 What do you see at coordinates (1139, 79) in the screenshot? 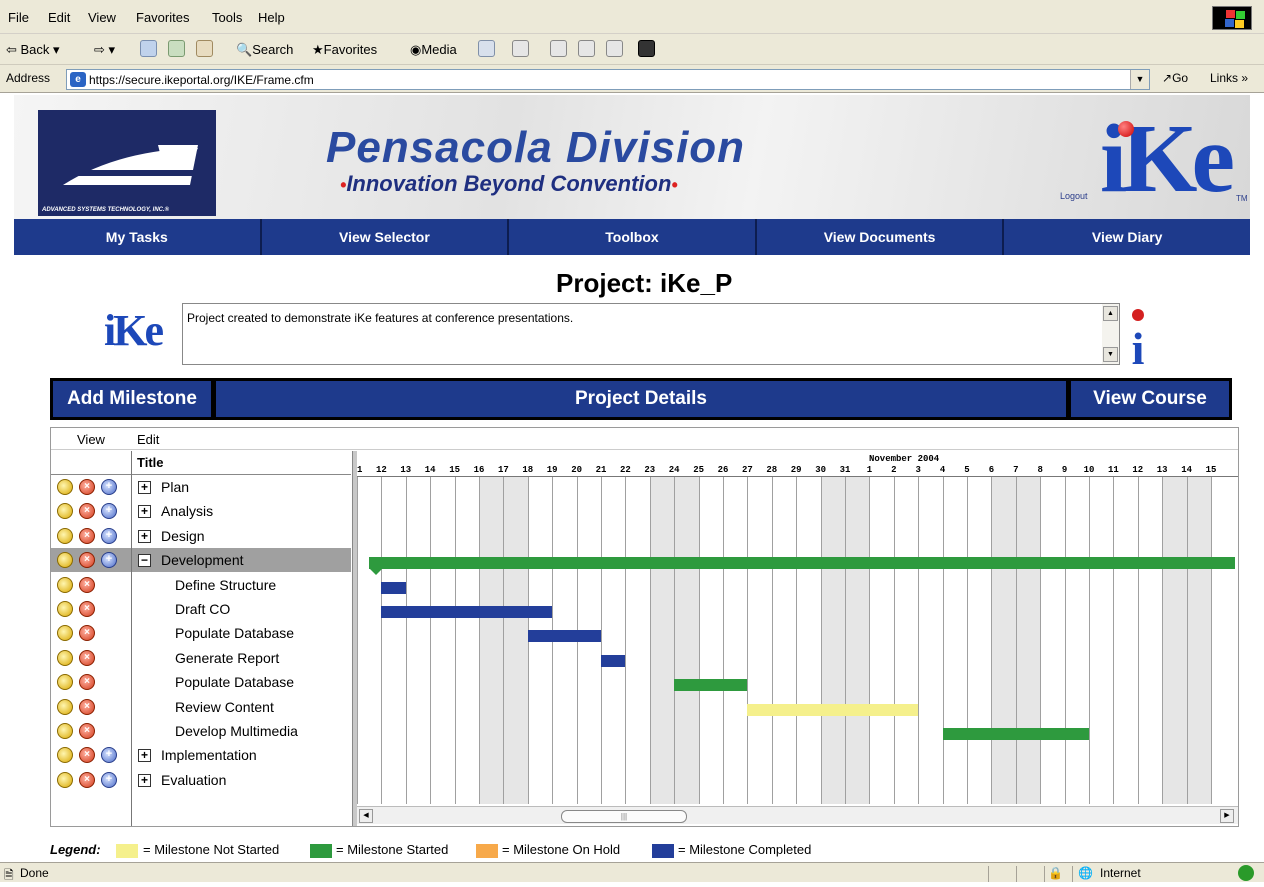
I see `address-dropdown-icon: ▼` at bounding box center [1139, 79].